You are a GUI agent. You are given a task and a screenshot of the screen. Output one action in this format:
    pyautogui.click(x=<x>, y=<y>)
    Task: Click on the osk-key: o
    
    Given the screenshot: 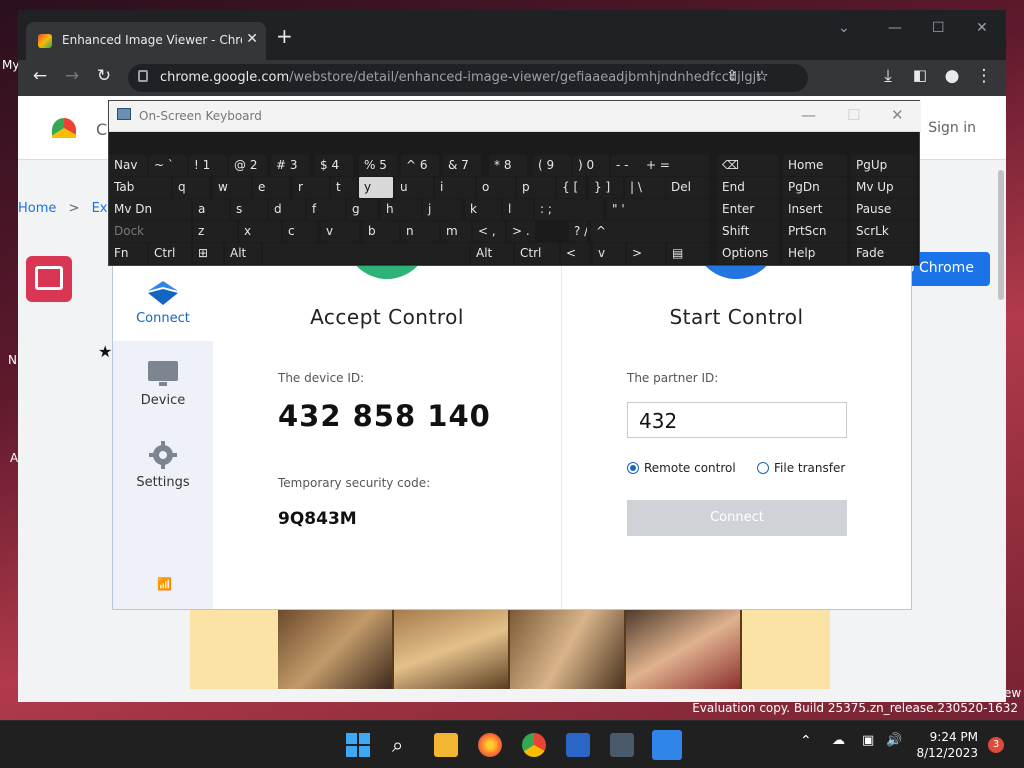 What is the action you would take?
    pyautogui.click(x=496, y=187)
    